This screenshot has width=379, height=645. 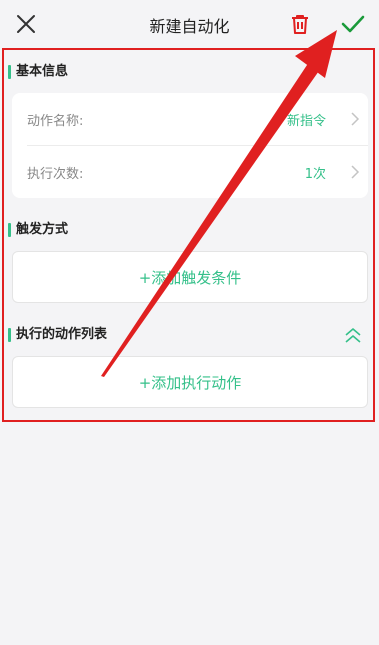 I want to click on page-title: 新建自动化, so click(x=189, y=26).